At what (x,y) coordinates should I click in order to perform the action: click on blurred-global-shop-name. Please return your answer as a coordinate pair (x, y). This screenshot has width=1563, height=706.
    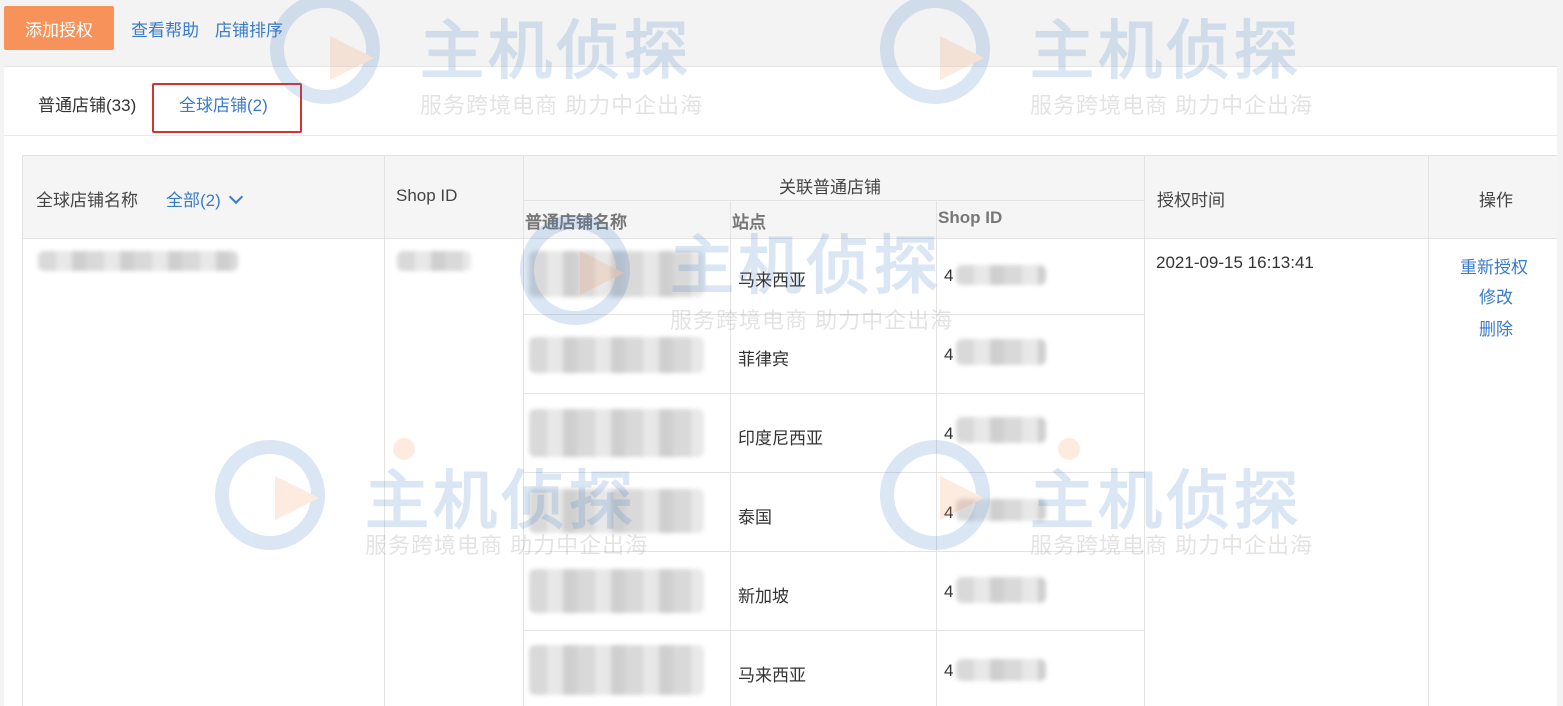
    Looking at the image, I should click on (138, 261).